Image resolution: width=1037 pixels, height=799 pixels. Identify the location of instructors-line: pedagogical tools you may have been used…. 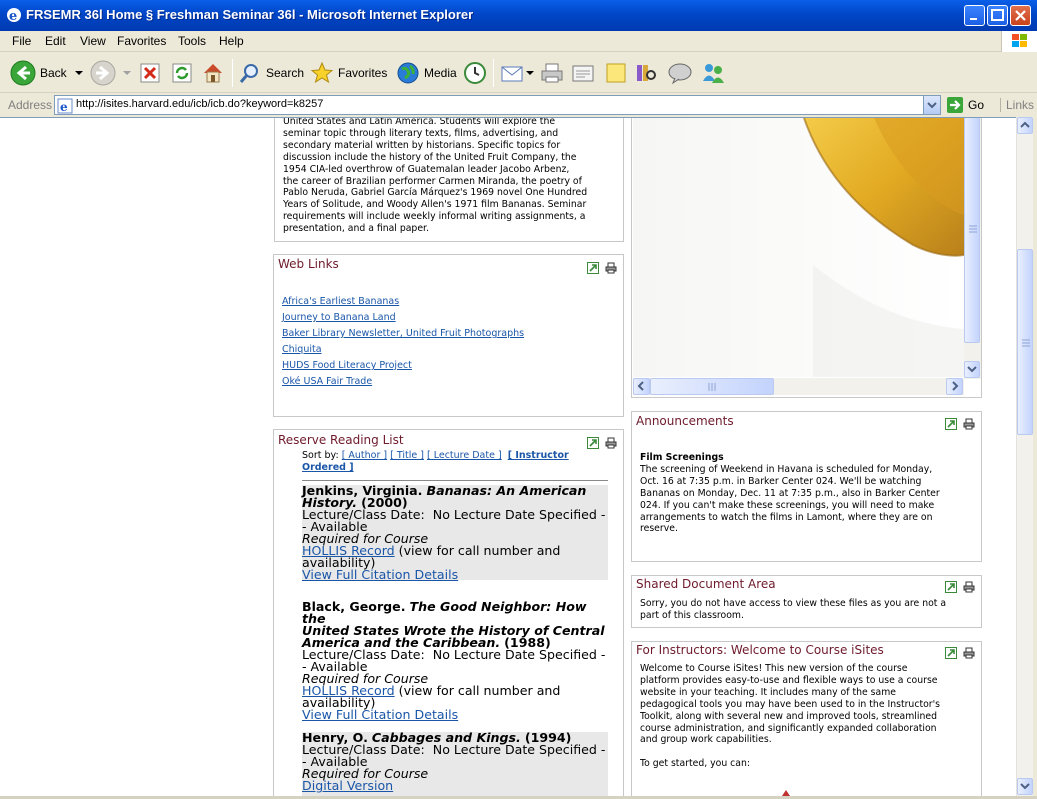
(790, 704).